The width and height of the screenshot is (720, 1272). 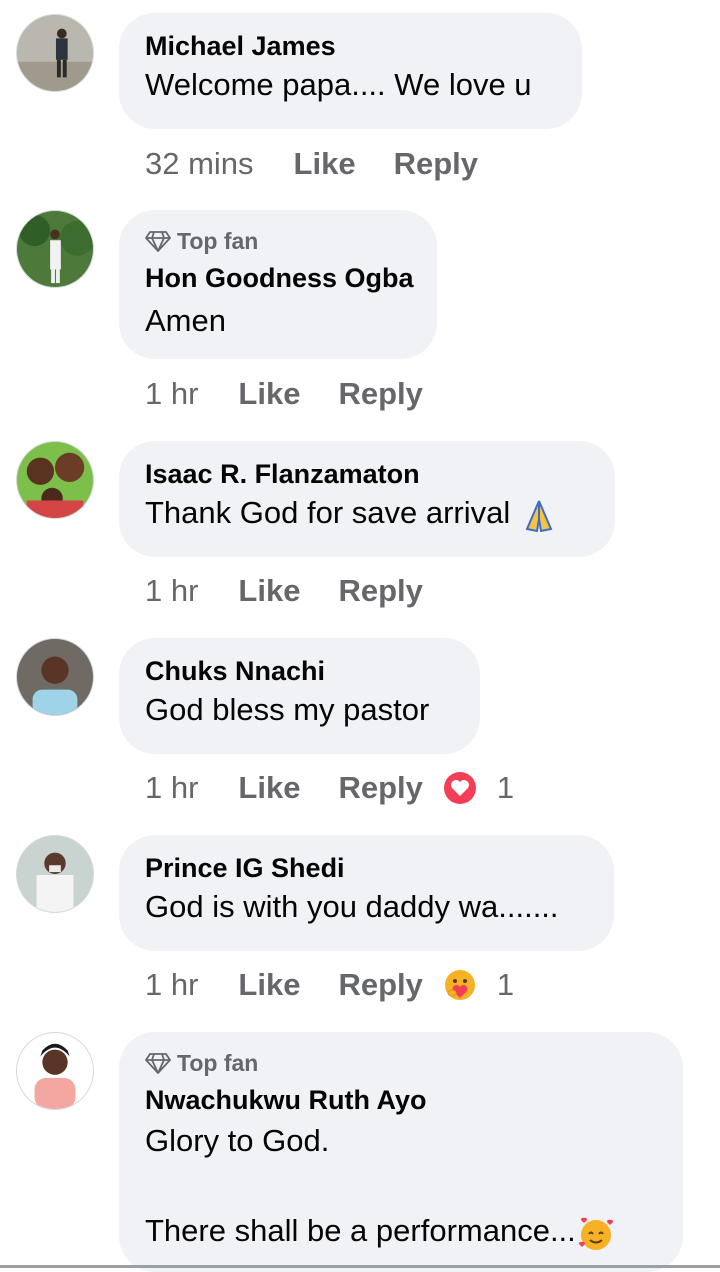 I want to click on love-reaction-icon, so click(x=459, y=788).